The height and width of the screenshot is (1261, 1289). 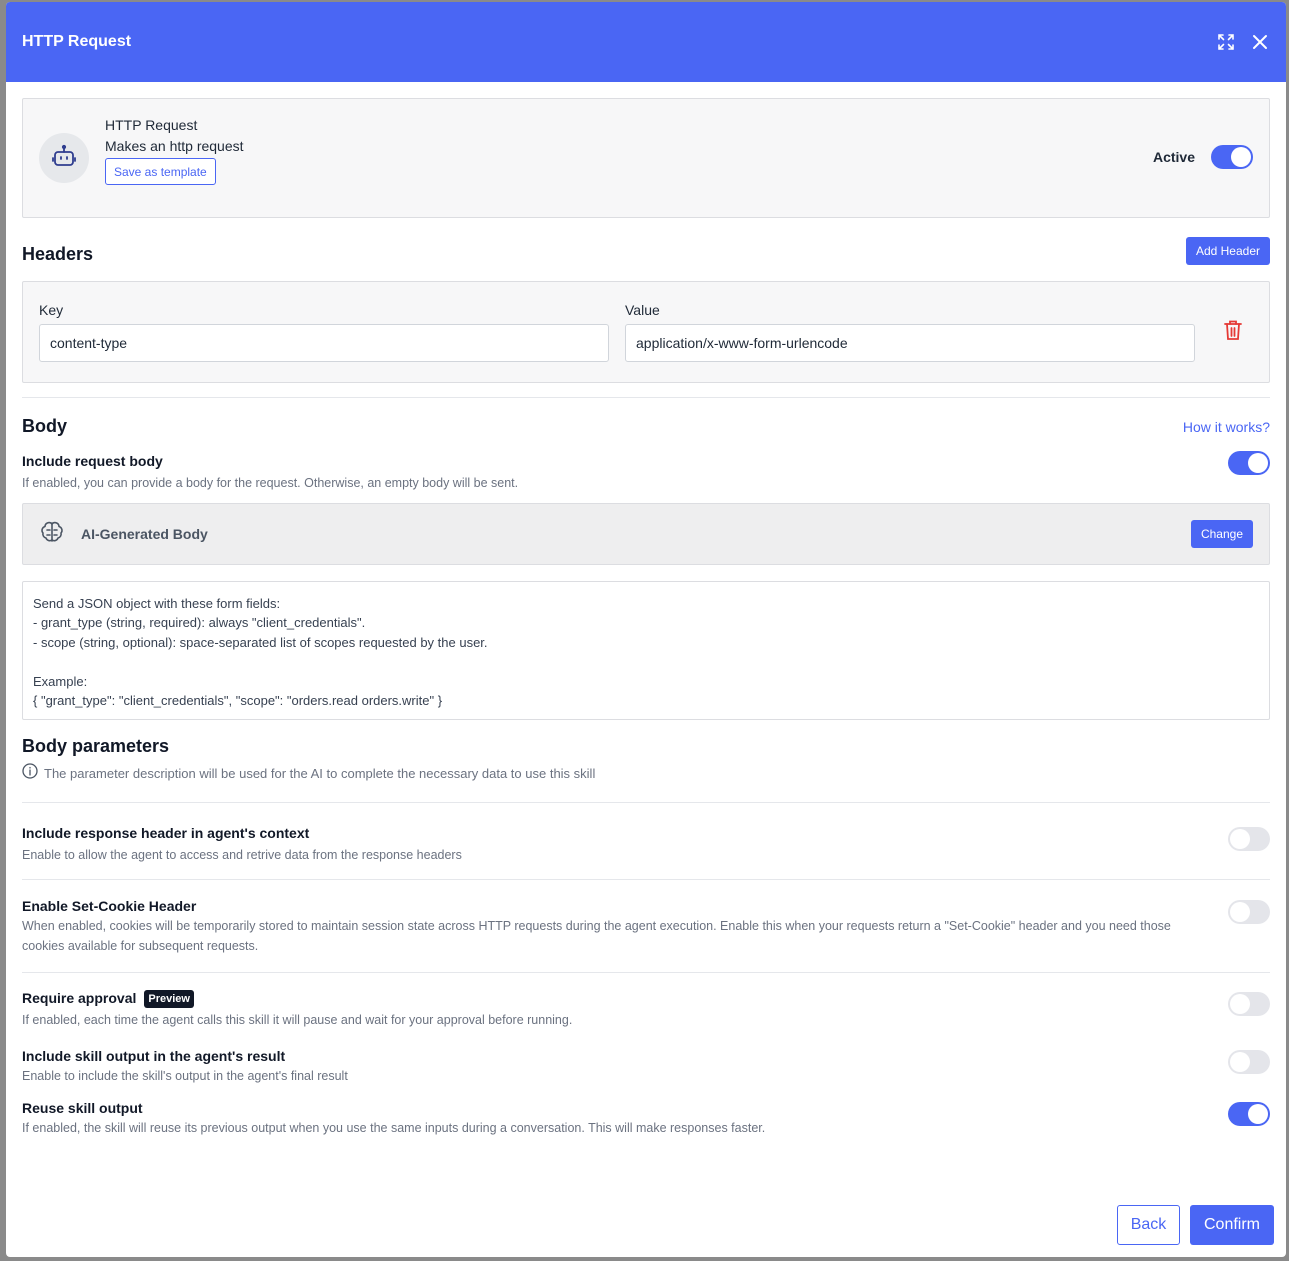 What do you see at coordinates (324, 343) in the screenshot?
I see `header-key-input` at bounding box center [324, 343].